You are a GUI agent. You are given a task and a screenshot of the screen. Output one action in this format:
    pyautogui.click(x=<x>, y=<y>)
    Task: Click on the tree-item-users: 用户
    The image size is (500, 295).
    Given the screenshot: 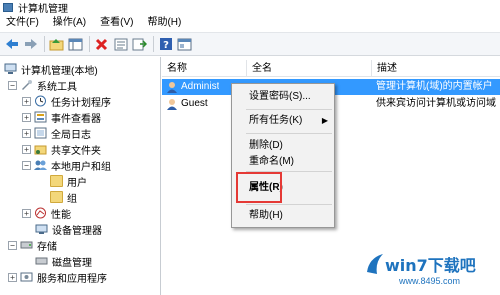 What is the action you would take?
    pyautogui.click(x=68, y=181)
    